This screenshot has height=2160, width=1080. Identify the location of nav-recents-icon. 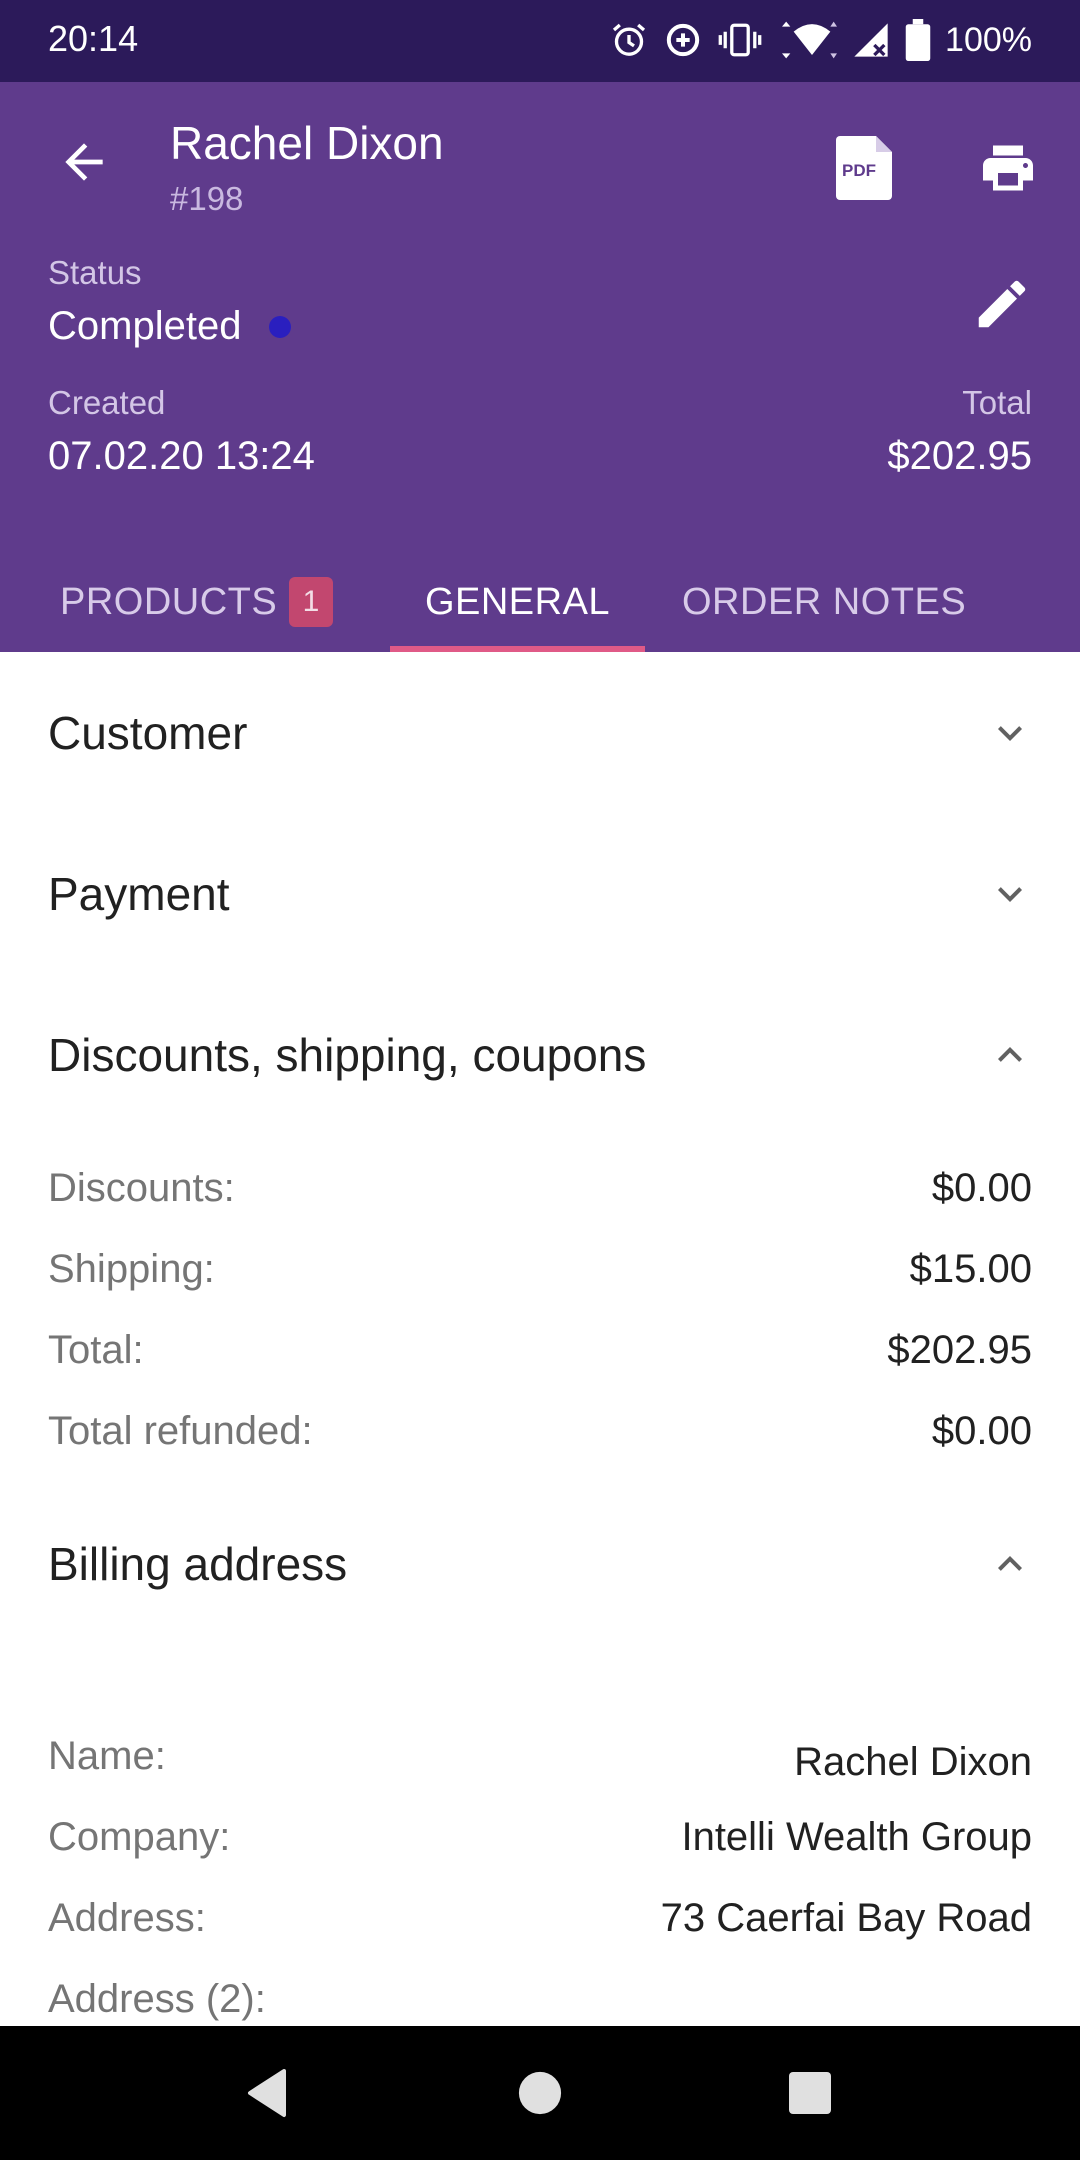
(810, 2093).